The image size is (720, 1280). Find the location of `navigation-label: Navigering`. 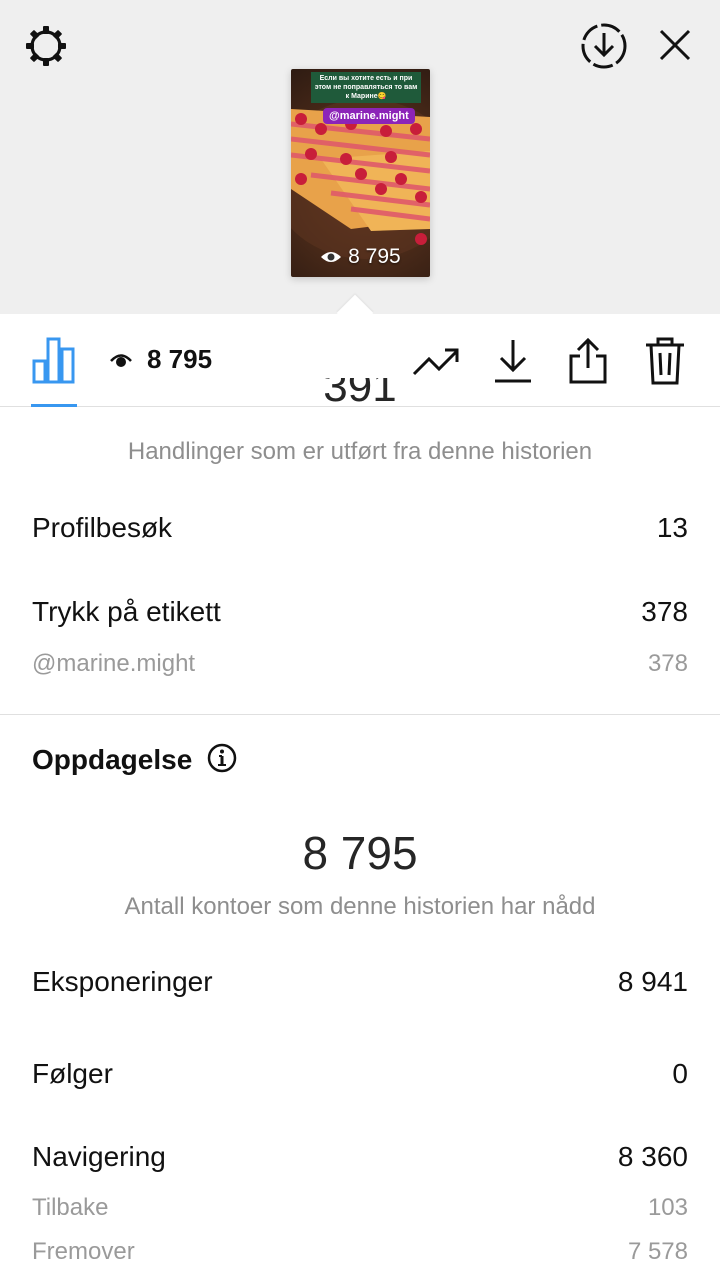

navigation-label: Navigering is located at coordinates (99, 1156).